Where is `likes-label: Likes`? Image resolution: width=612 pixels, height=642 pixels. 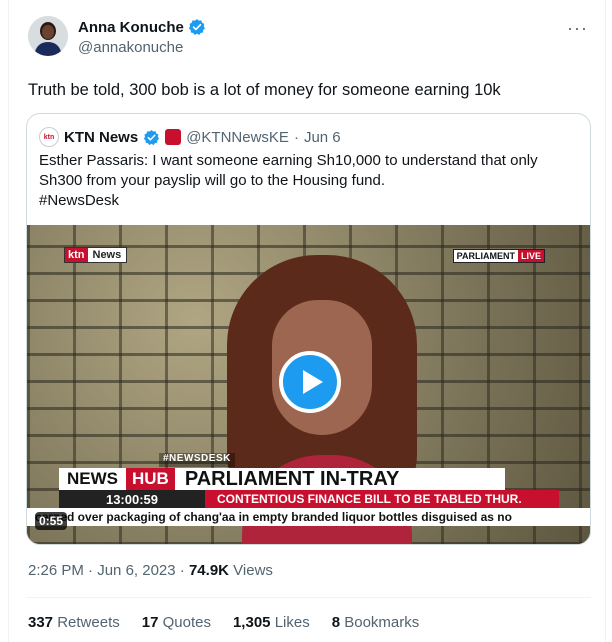 likes-label: Likes is located at coordinates (292, 622).